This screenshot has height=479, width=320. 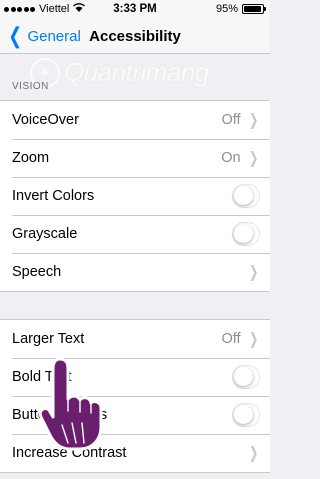 I want to click on page-title: Accessibility, so click(x=135, y=36).